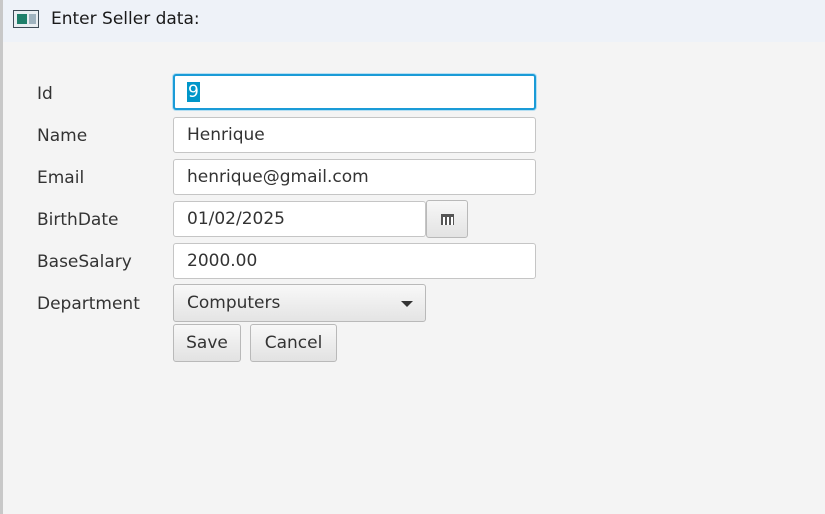 This screenshot has height=514, width=825. What do you see at coordinates (354, 261) in the screenshot?
I see `basesalary-field: 2000.00` at bounding box center [354, 261].